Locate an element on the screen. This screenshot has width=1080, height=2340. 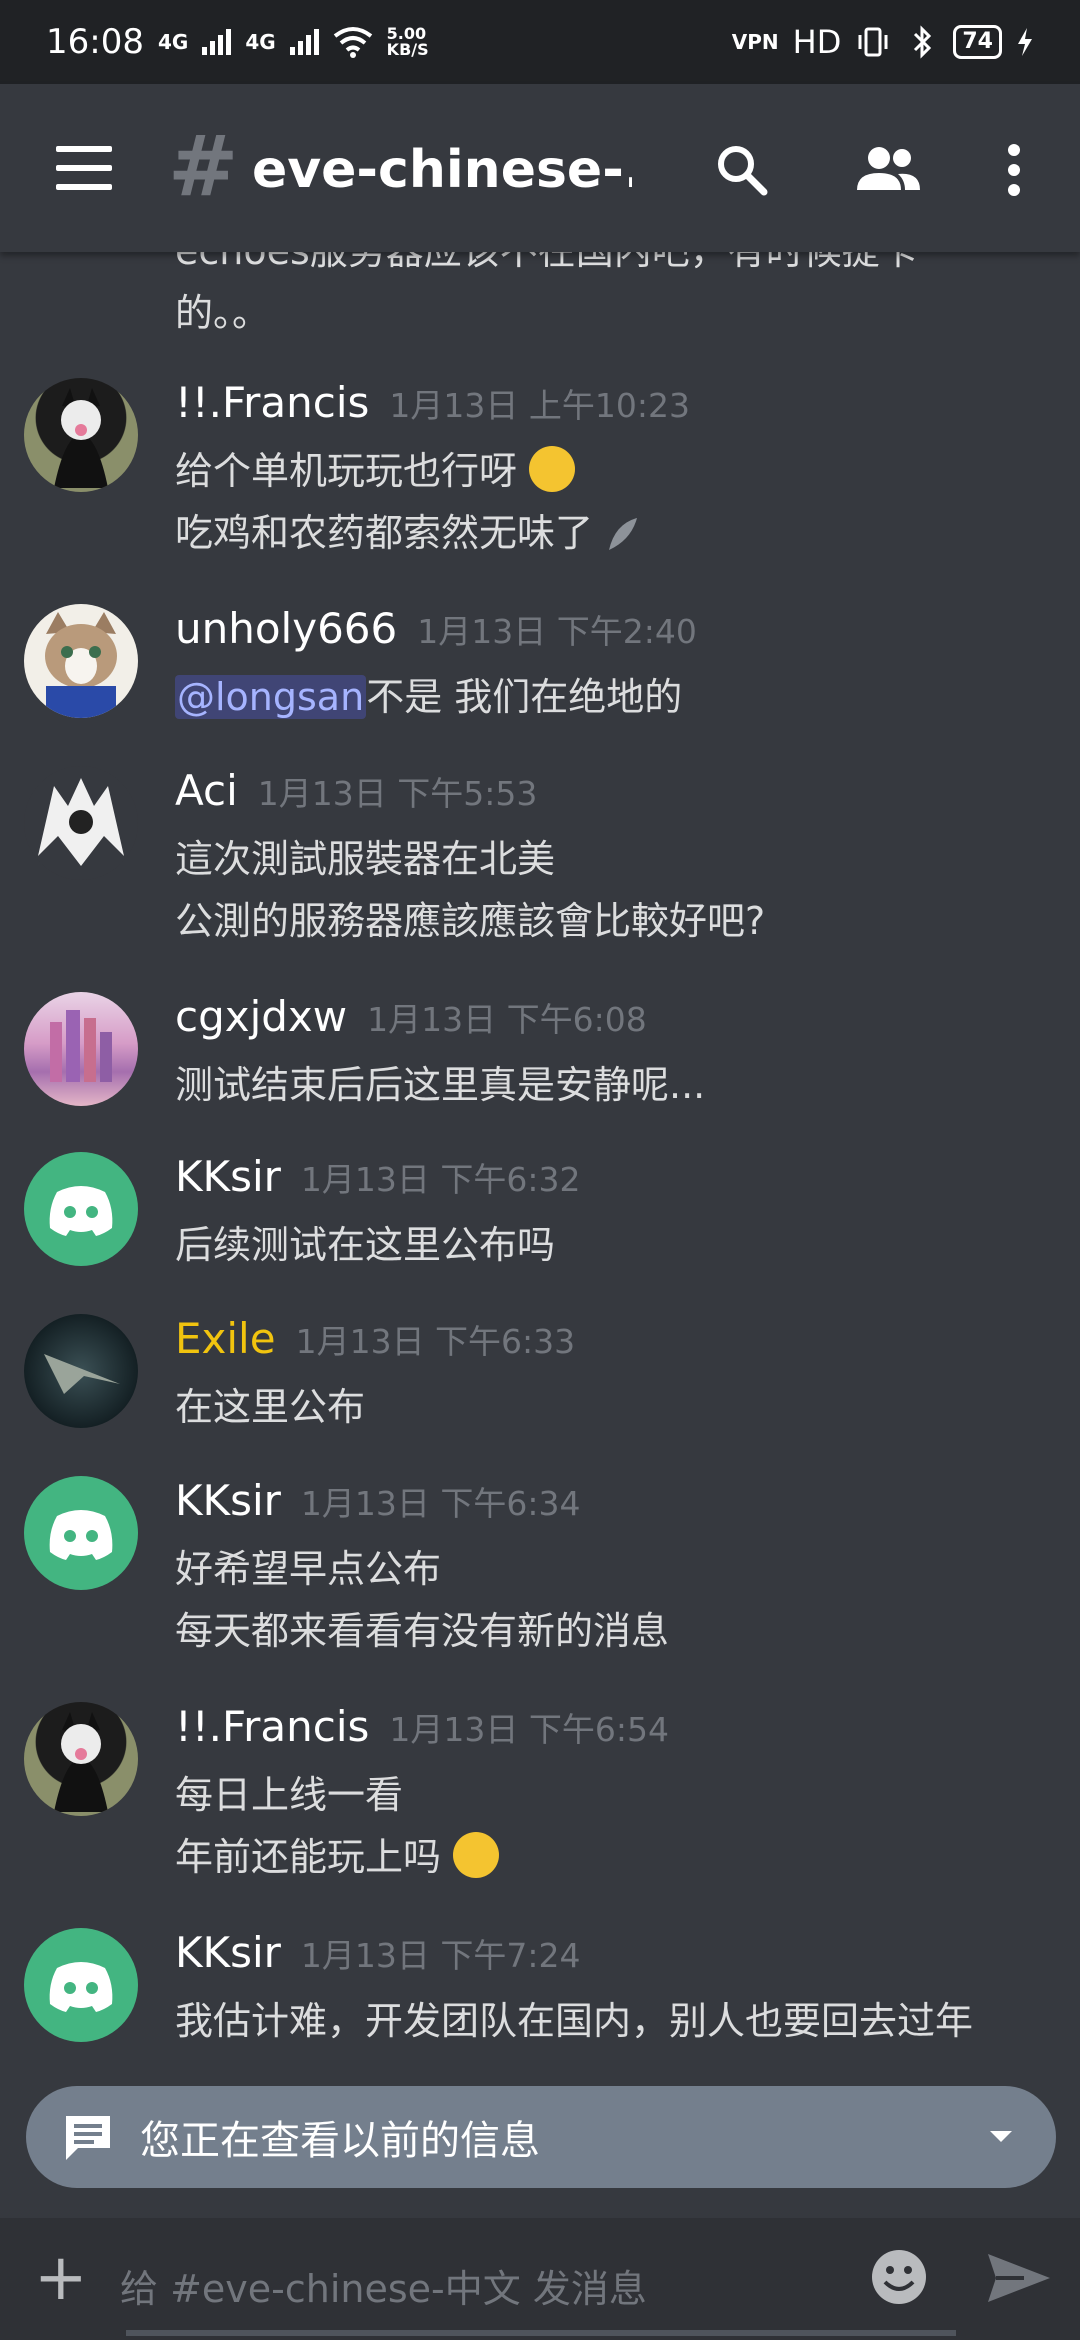
crying-laughing-face-icon is located at coordinates (476, 1855).